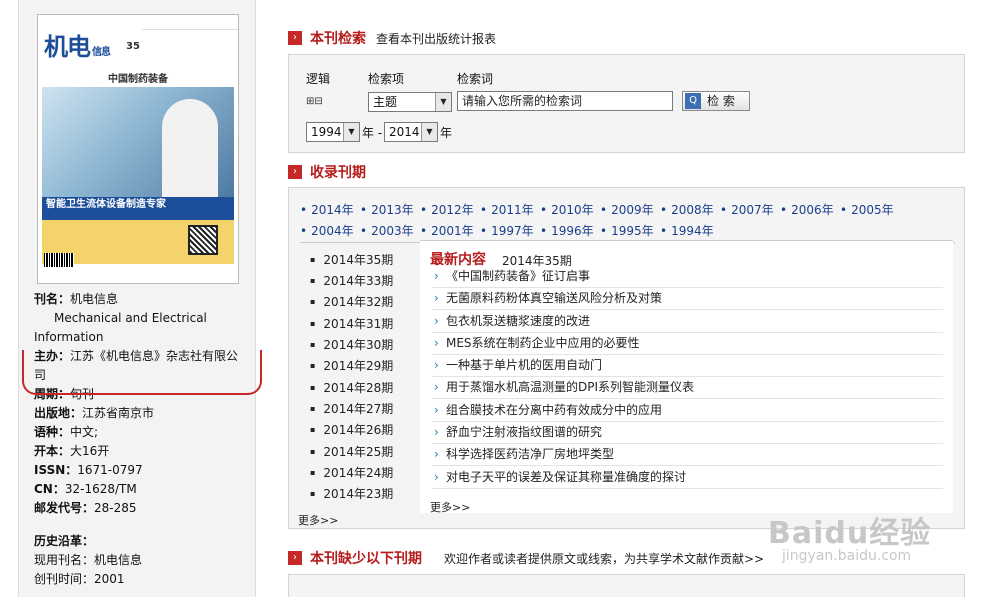 Image resolution: width=1000 pixels, height=597 pixels. What do you see at coordinates (351, 280) in the screenshot?
I see `issue-link: 2014年33期` at bounding box center [351, 280].